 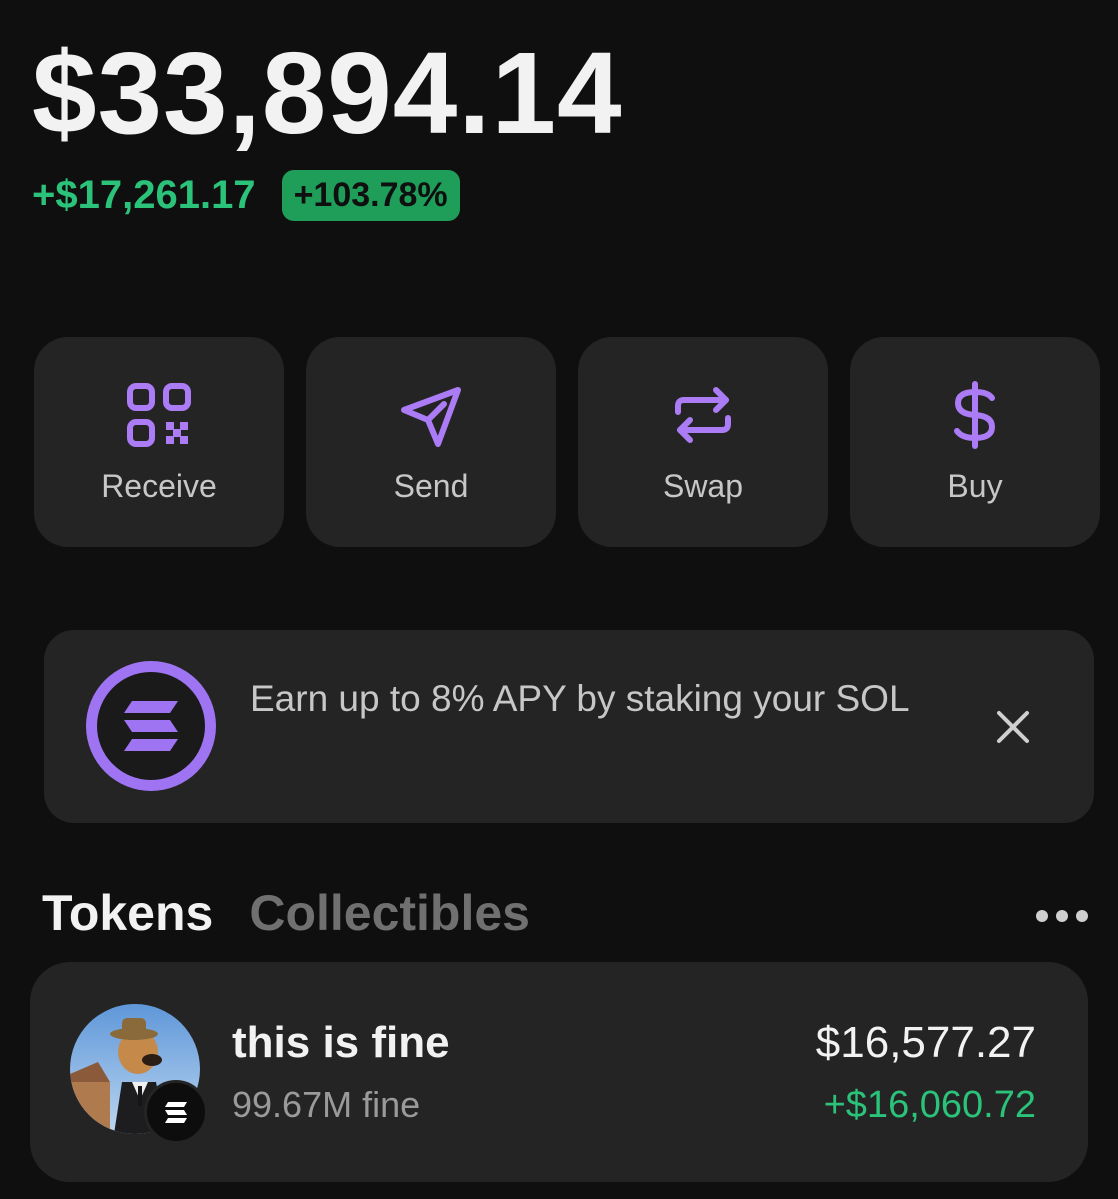 I want to click on portfolio-change-amount: +$17,261.17, so click(x=144, y=195).